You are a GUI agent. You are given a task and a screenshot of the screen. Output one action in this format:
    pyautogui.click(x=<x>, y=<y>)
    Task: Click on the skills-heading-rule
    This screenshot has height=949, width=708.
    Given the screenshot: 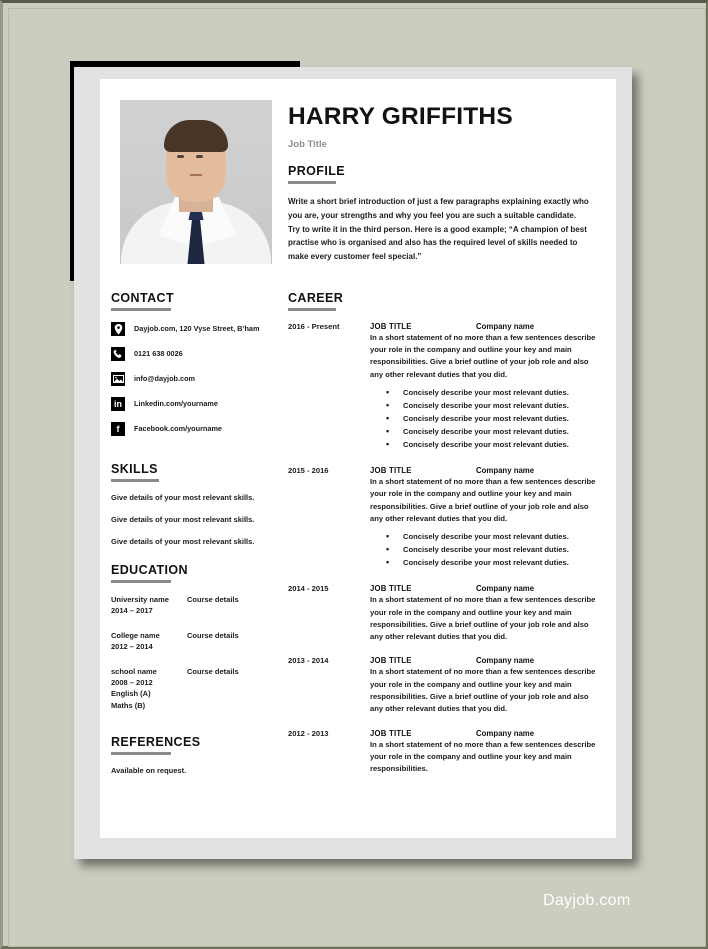 What is the action you would take?
    pyautogui.click(x=135, y=480)
    